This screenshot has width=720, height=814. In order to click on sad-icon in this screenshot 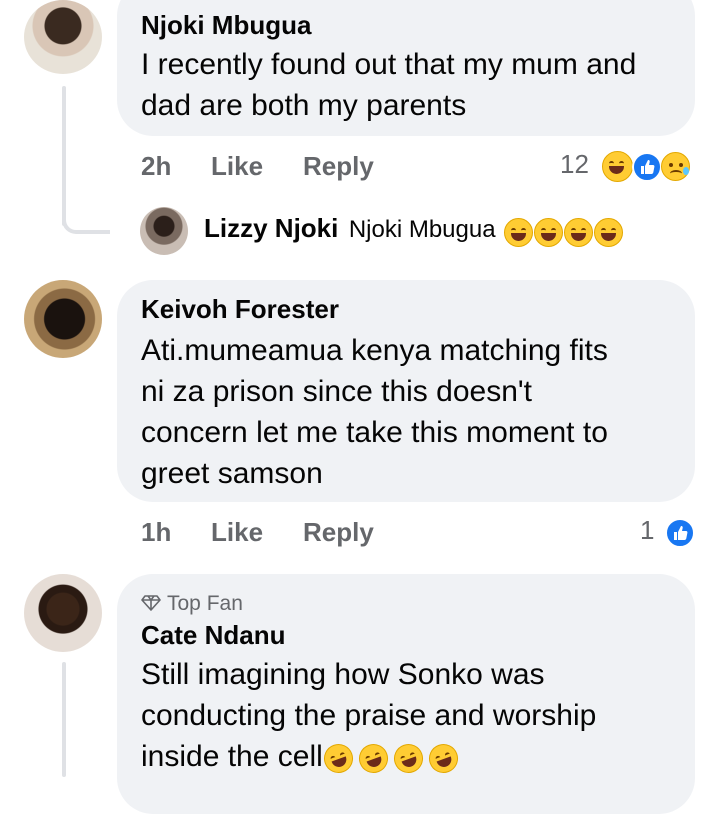, I will do `click(676, 167)`.